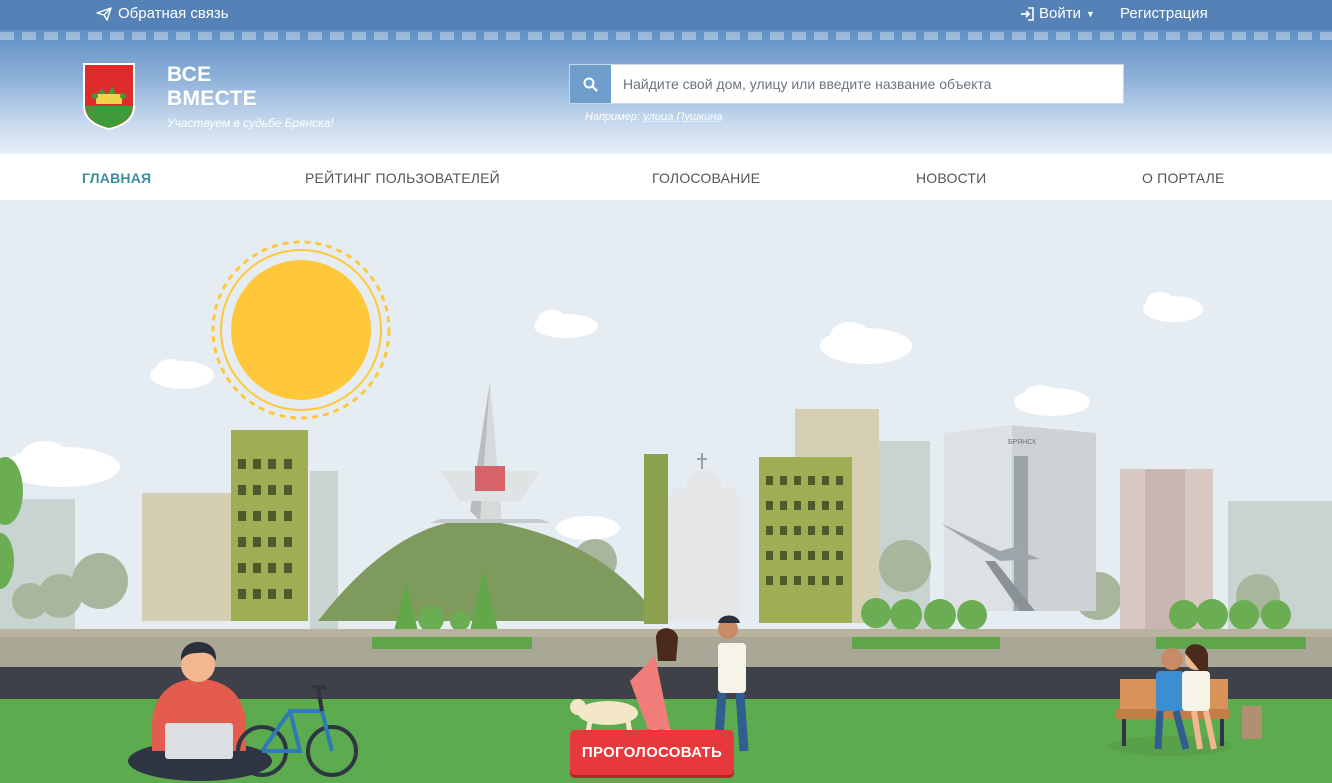  Describe the element at coordinates (1164, 13) in the screenshot. I see `register-link: Регистрация` at that location.